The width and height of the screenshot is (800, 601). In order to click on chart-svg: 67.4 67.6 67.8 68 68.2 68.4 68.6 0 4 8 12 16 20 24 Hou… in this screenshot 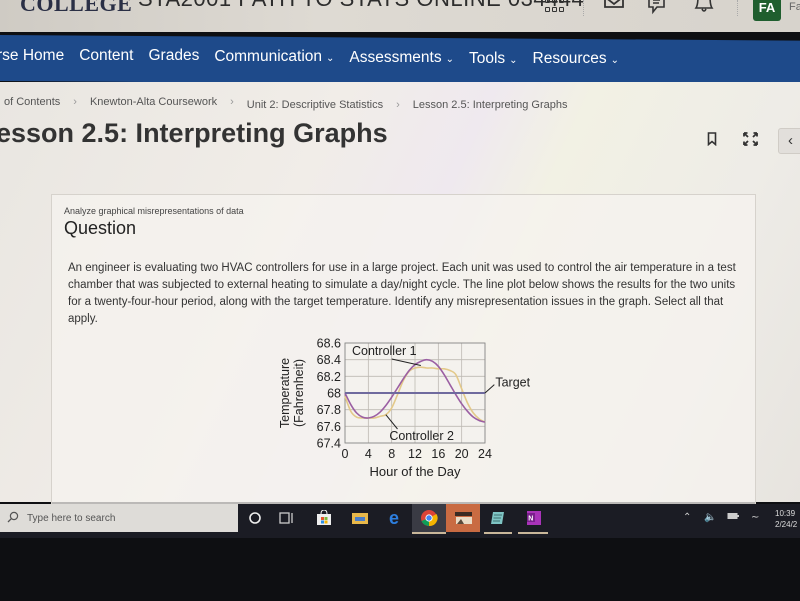, I will do `click(404, 408)`.